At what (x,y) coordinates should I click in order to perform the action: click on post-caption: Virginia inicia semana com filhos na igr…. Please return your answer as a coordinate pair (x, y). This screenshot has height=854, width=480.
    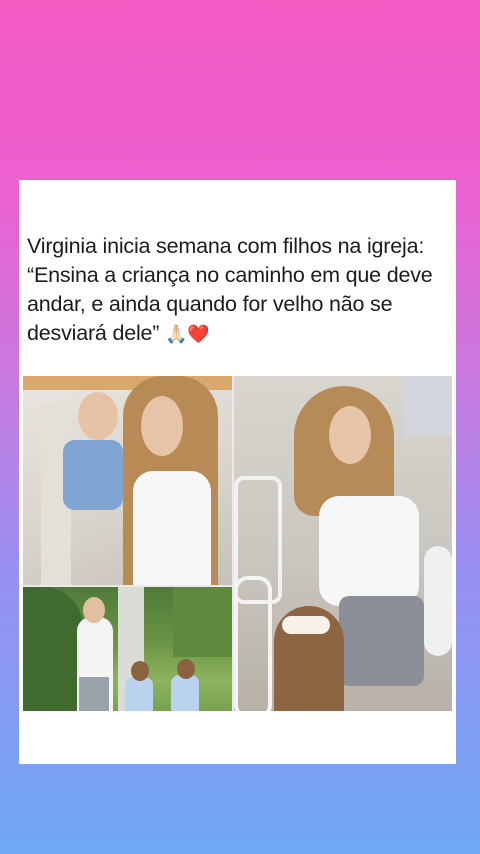
    Looking at the image, I should click on (239, 290).